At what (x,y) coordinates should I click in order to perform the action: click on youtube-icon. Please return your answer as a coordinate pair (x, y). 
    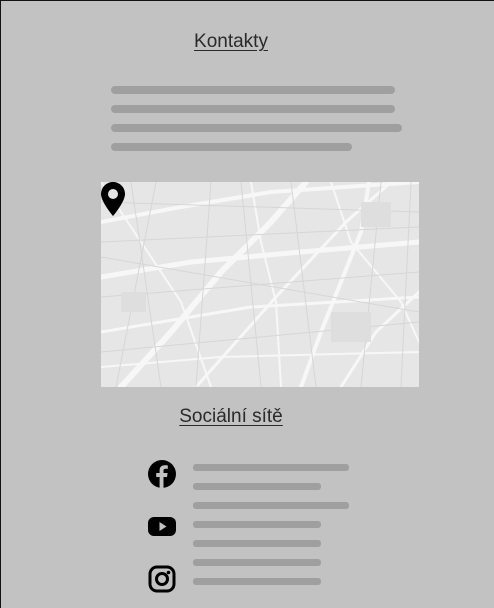
    Looking at the image, I should click on (162, 526).